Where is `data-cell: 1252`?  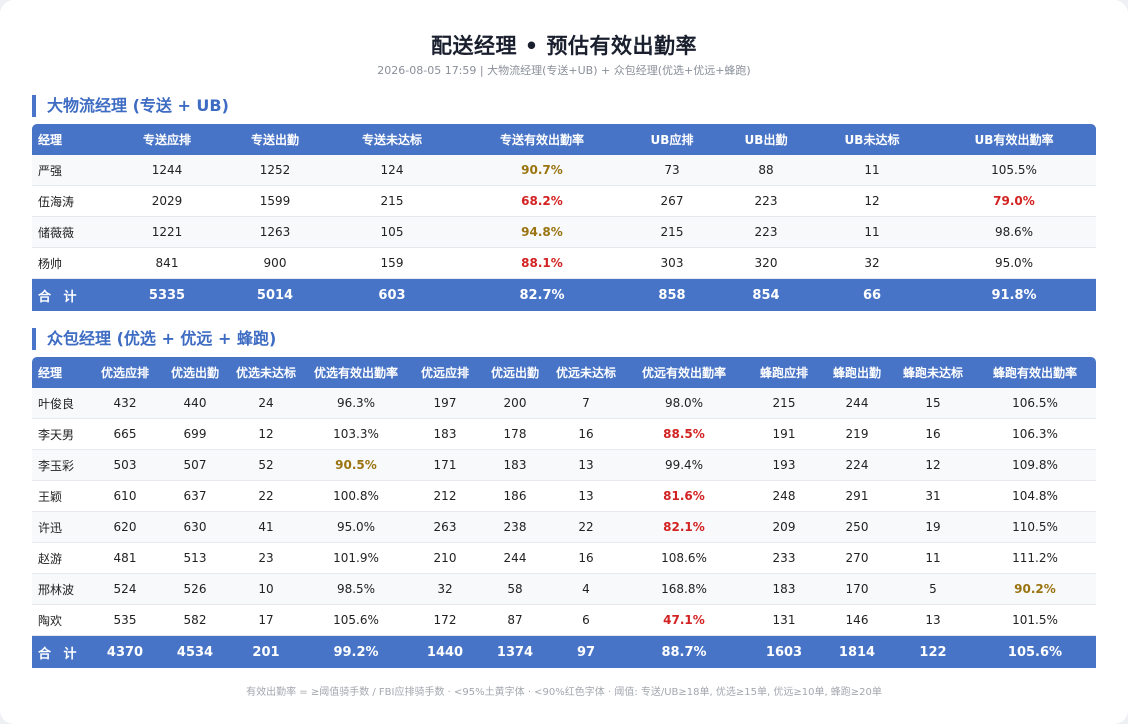 data-cell: 1252 is located at coordinates (275, 170).